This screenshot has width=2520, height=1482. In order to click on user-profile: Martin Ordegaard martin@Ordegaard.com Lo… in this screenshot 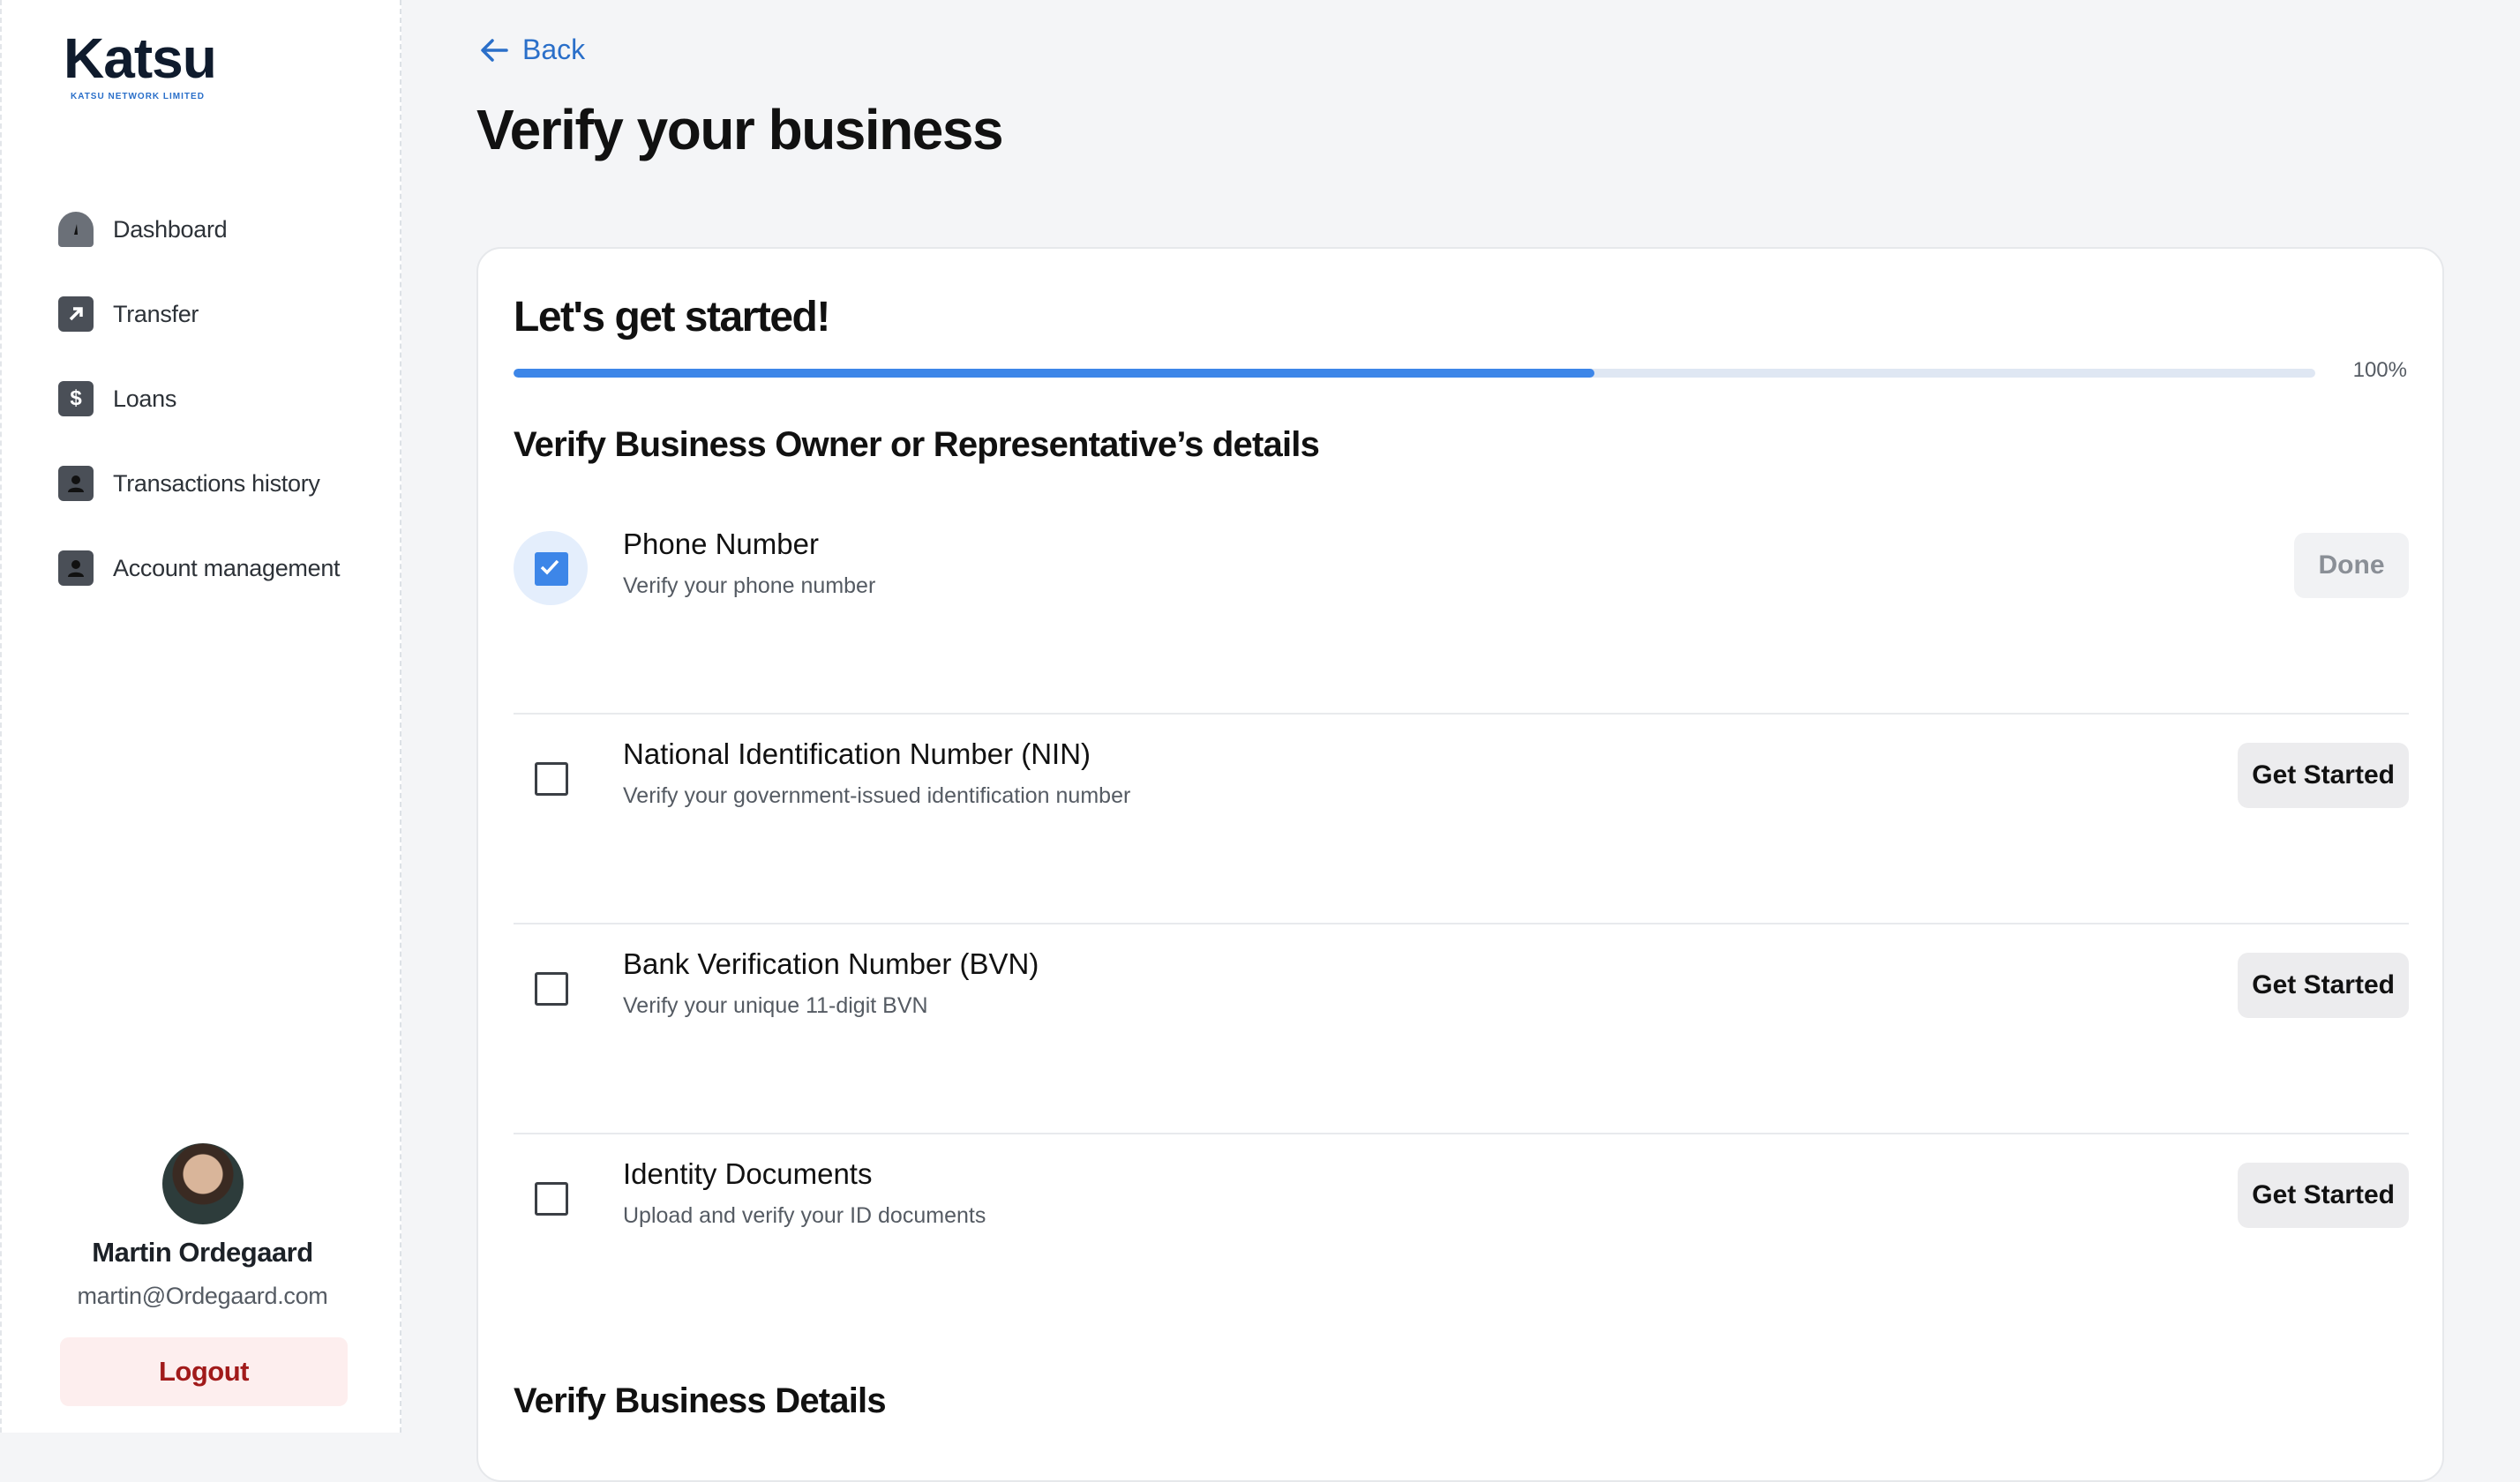, I will do `click(202, 1274)`.